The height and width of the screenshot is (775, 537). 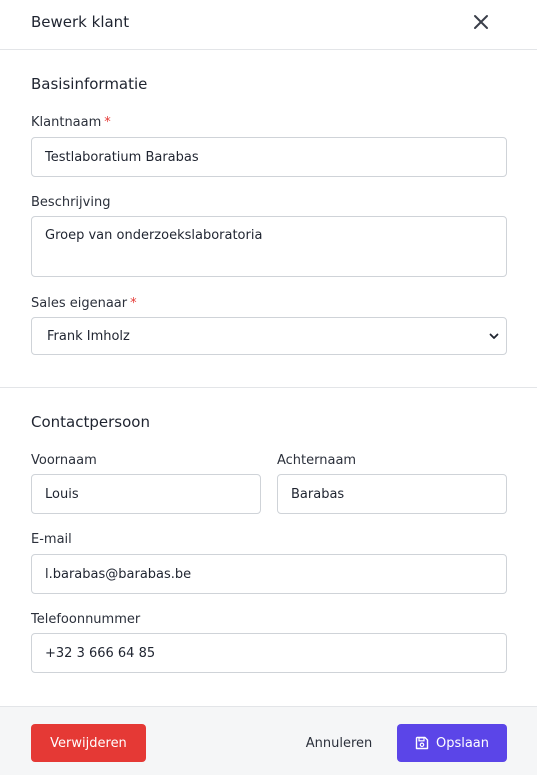 I want to click on beschrijving-textarea: Groep van onderzoekslaboratoria, so click(x=269, y=246).